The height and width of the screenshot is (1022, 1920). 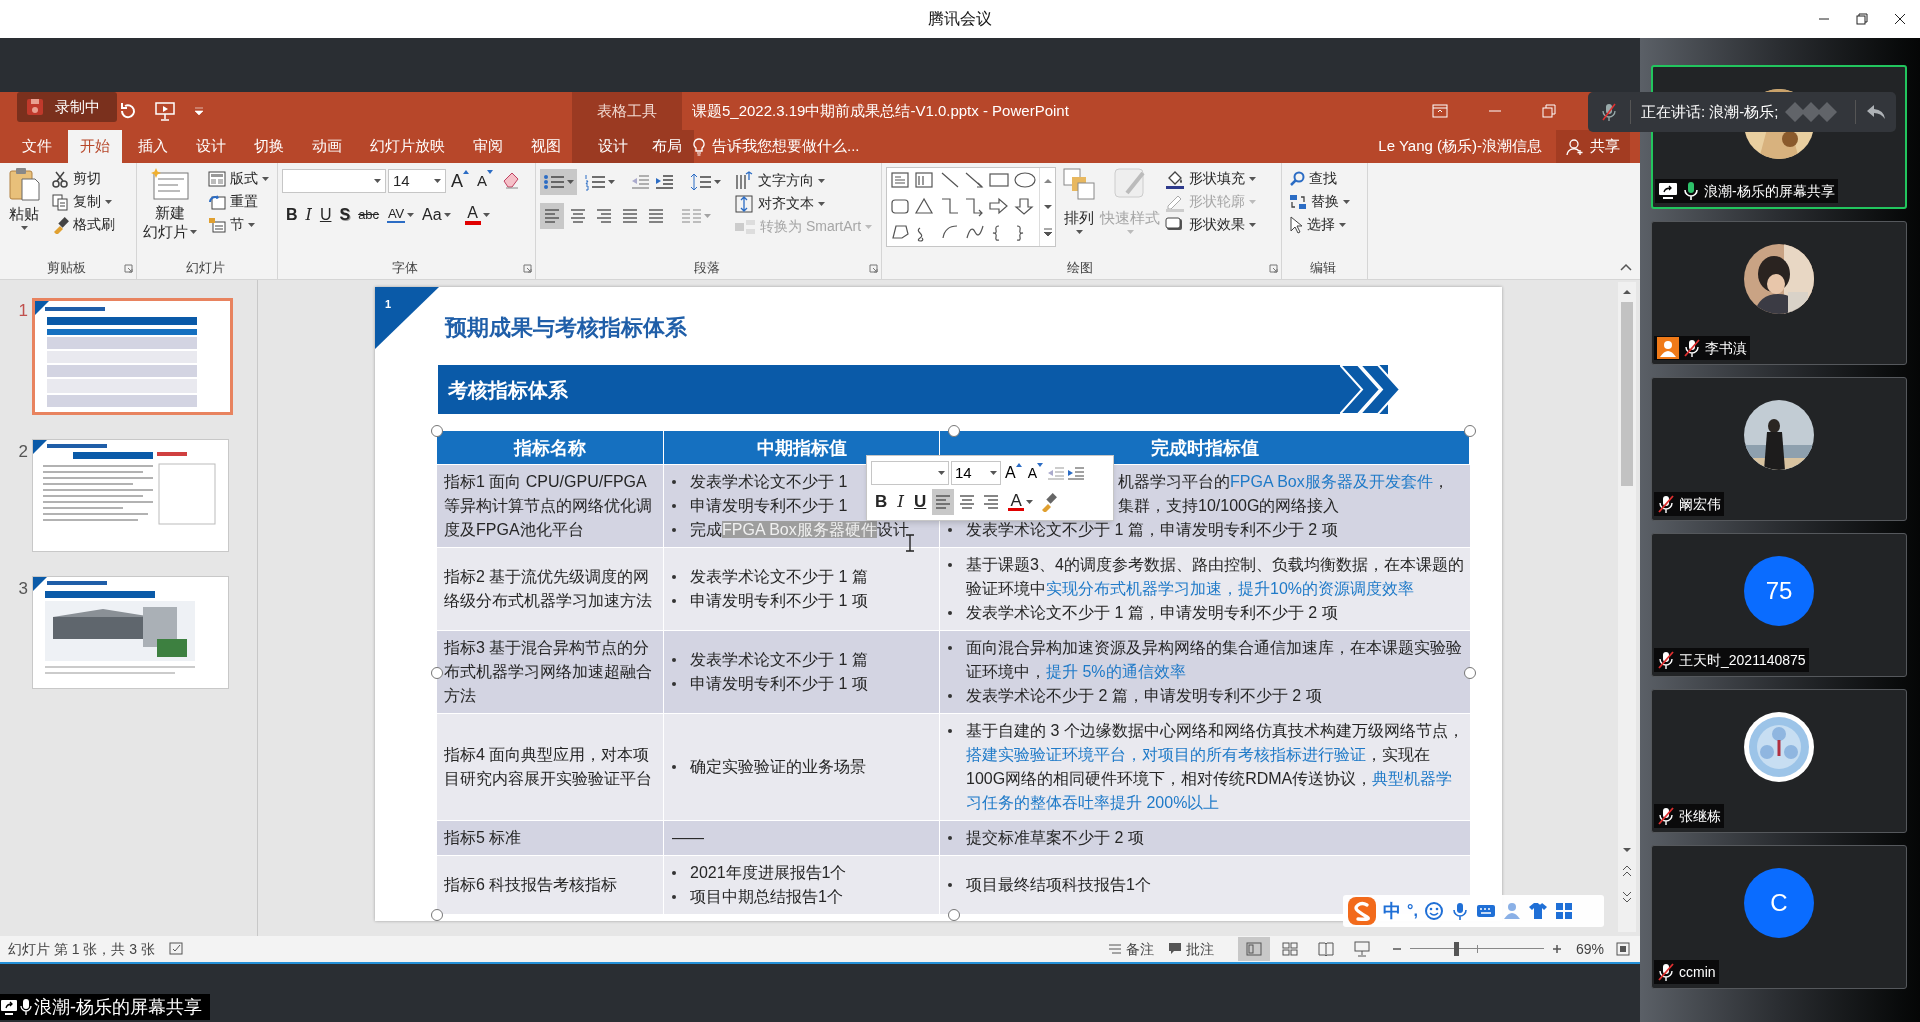 I want to click on ribbon-tab: 审阅, so click(x=488, y=146).